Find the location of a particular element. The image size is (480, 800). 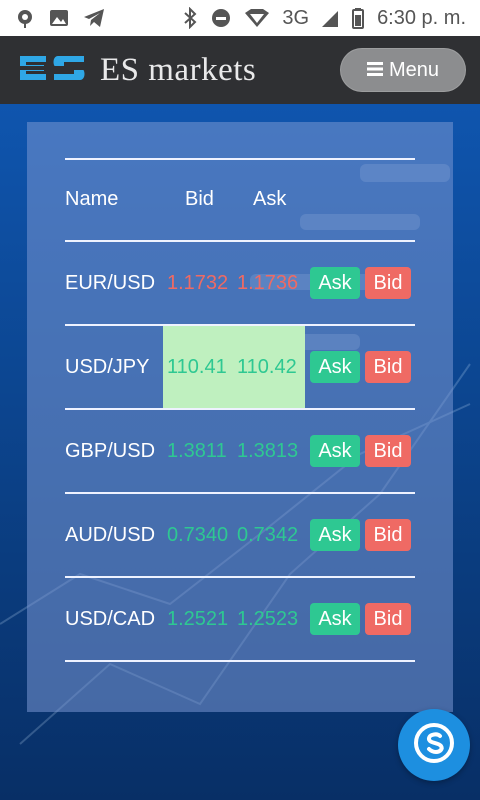

ask-price: 110.42 is located at coordinates (267, 366).